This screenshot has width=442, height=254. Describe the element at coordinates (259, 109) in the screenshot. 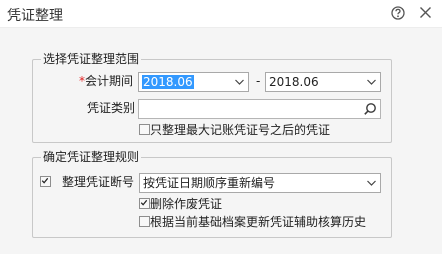

I see `category-input` at that location.